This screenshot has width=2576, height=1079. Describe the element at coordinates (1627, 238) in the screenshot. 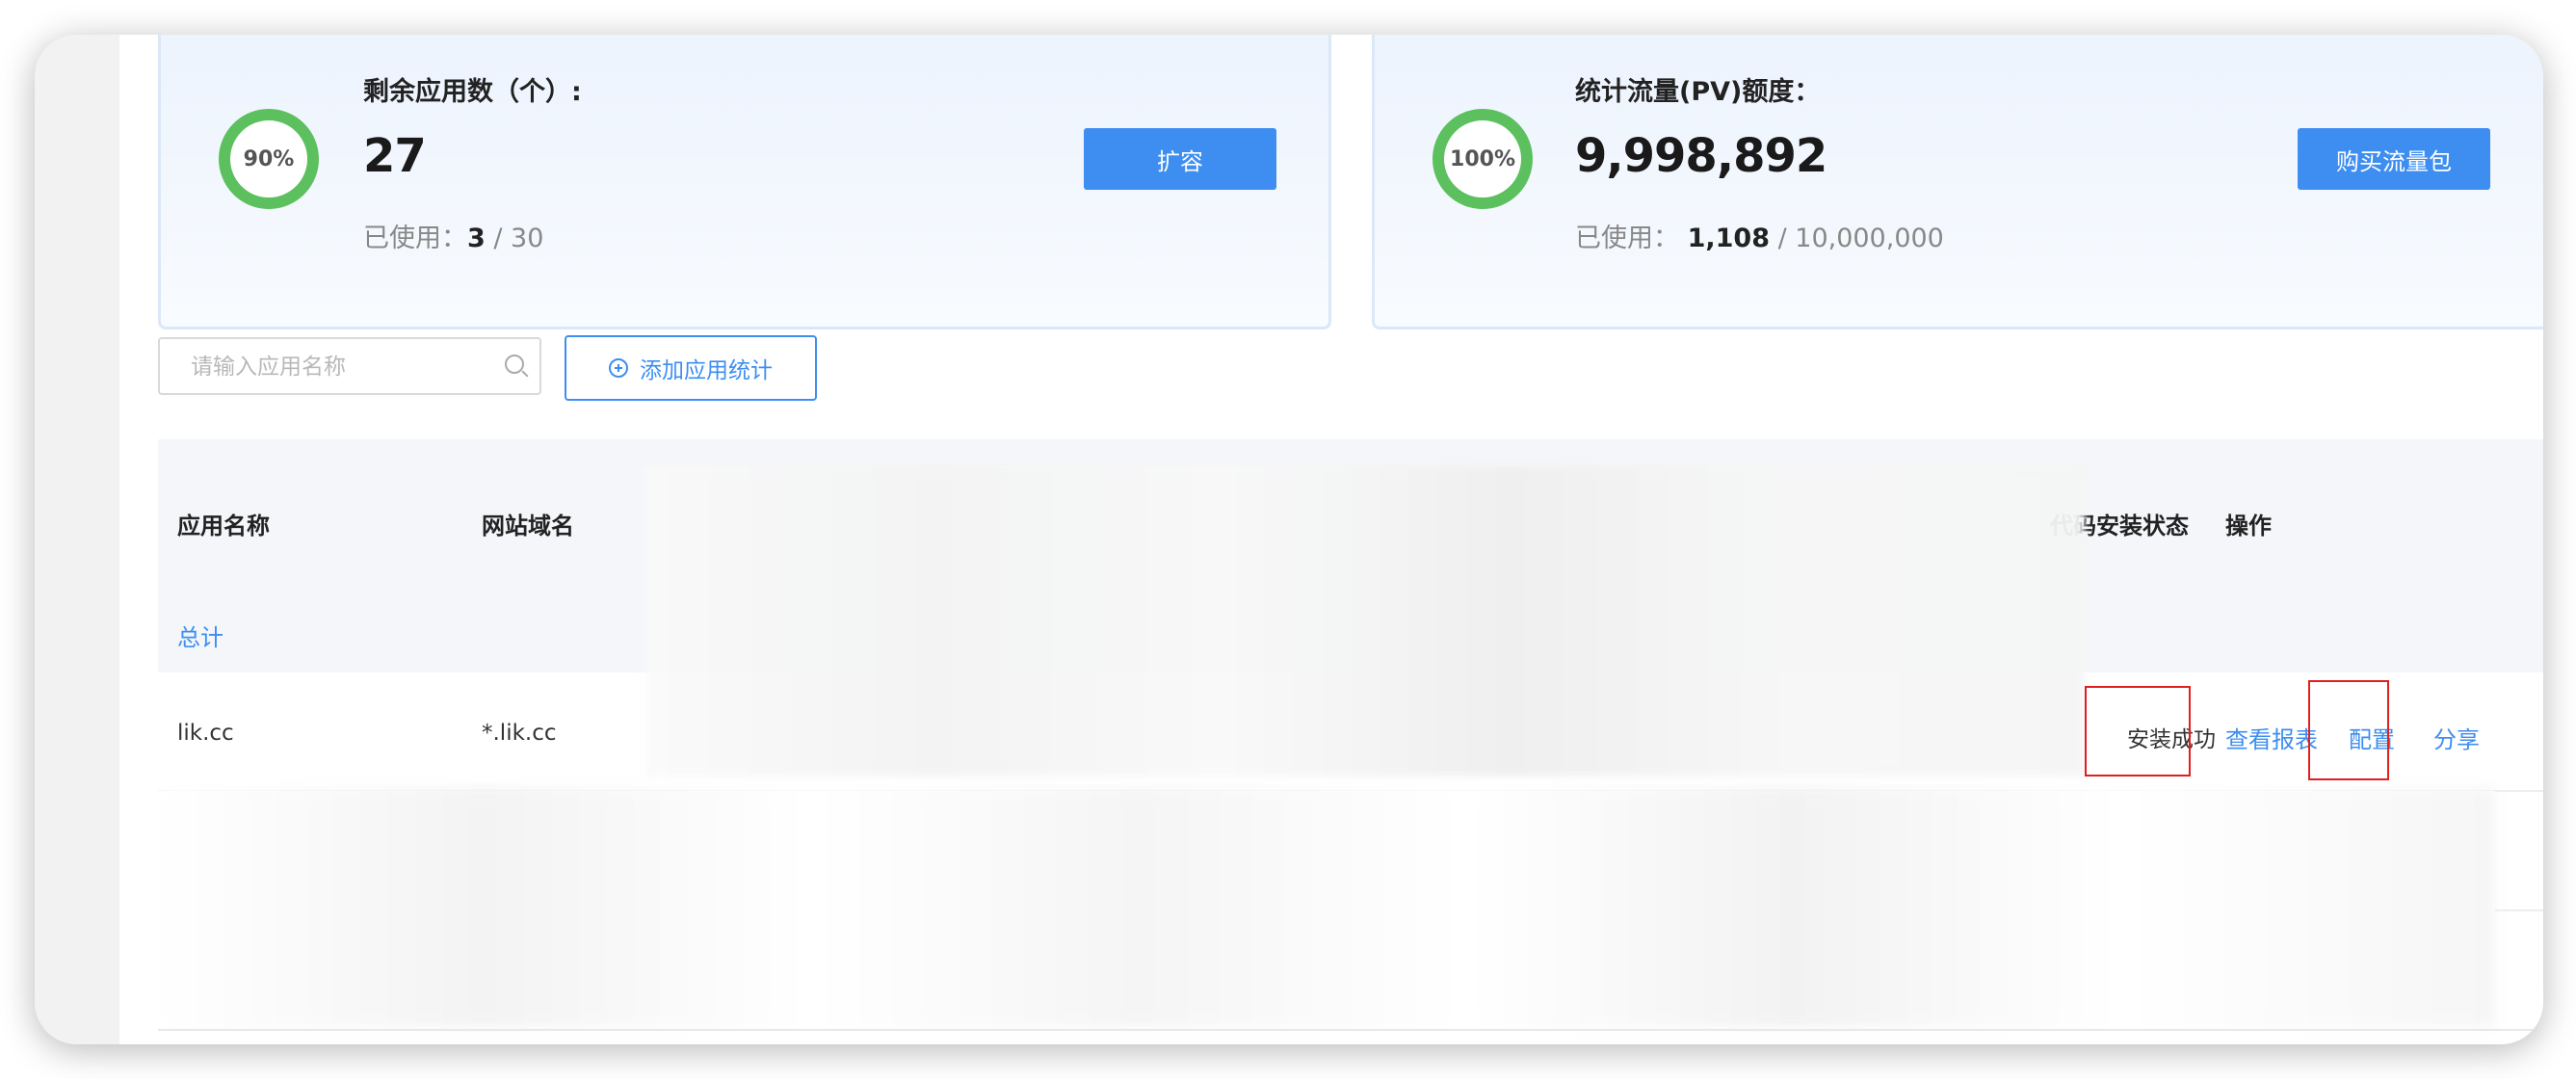

I see `pv-used-label: 已使用：` at that location.